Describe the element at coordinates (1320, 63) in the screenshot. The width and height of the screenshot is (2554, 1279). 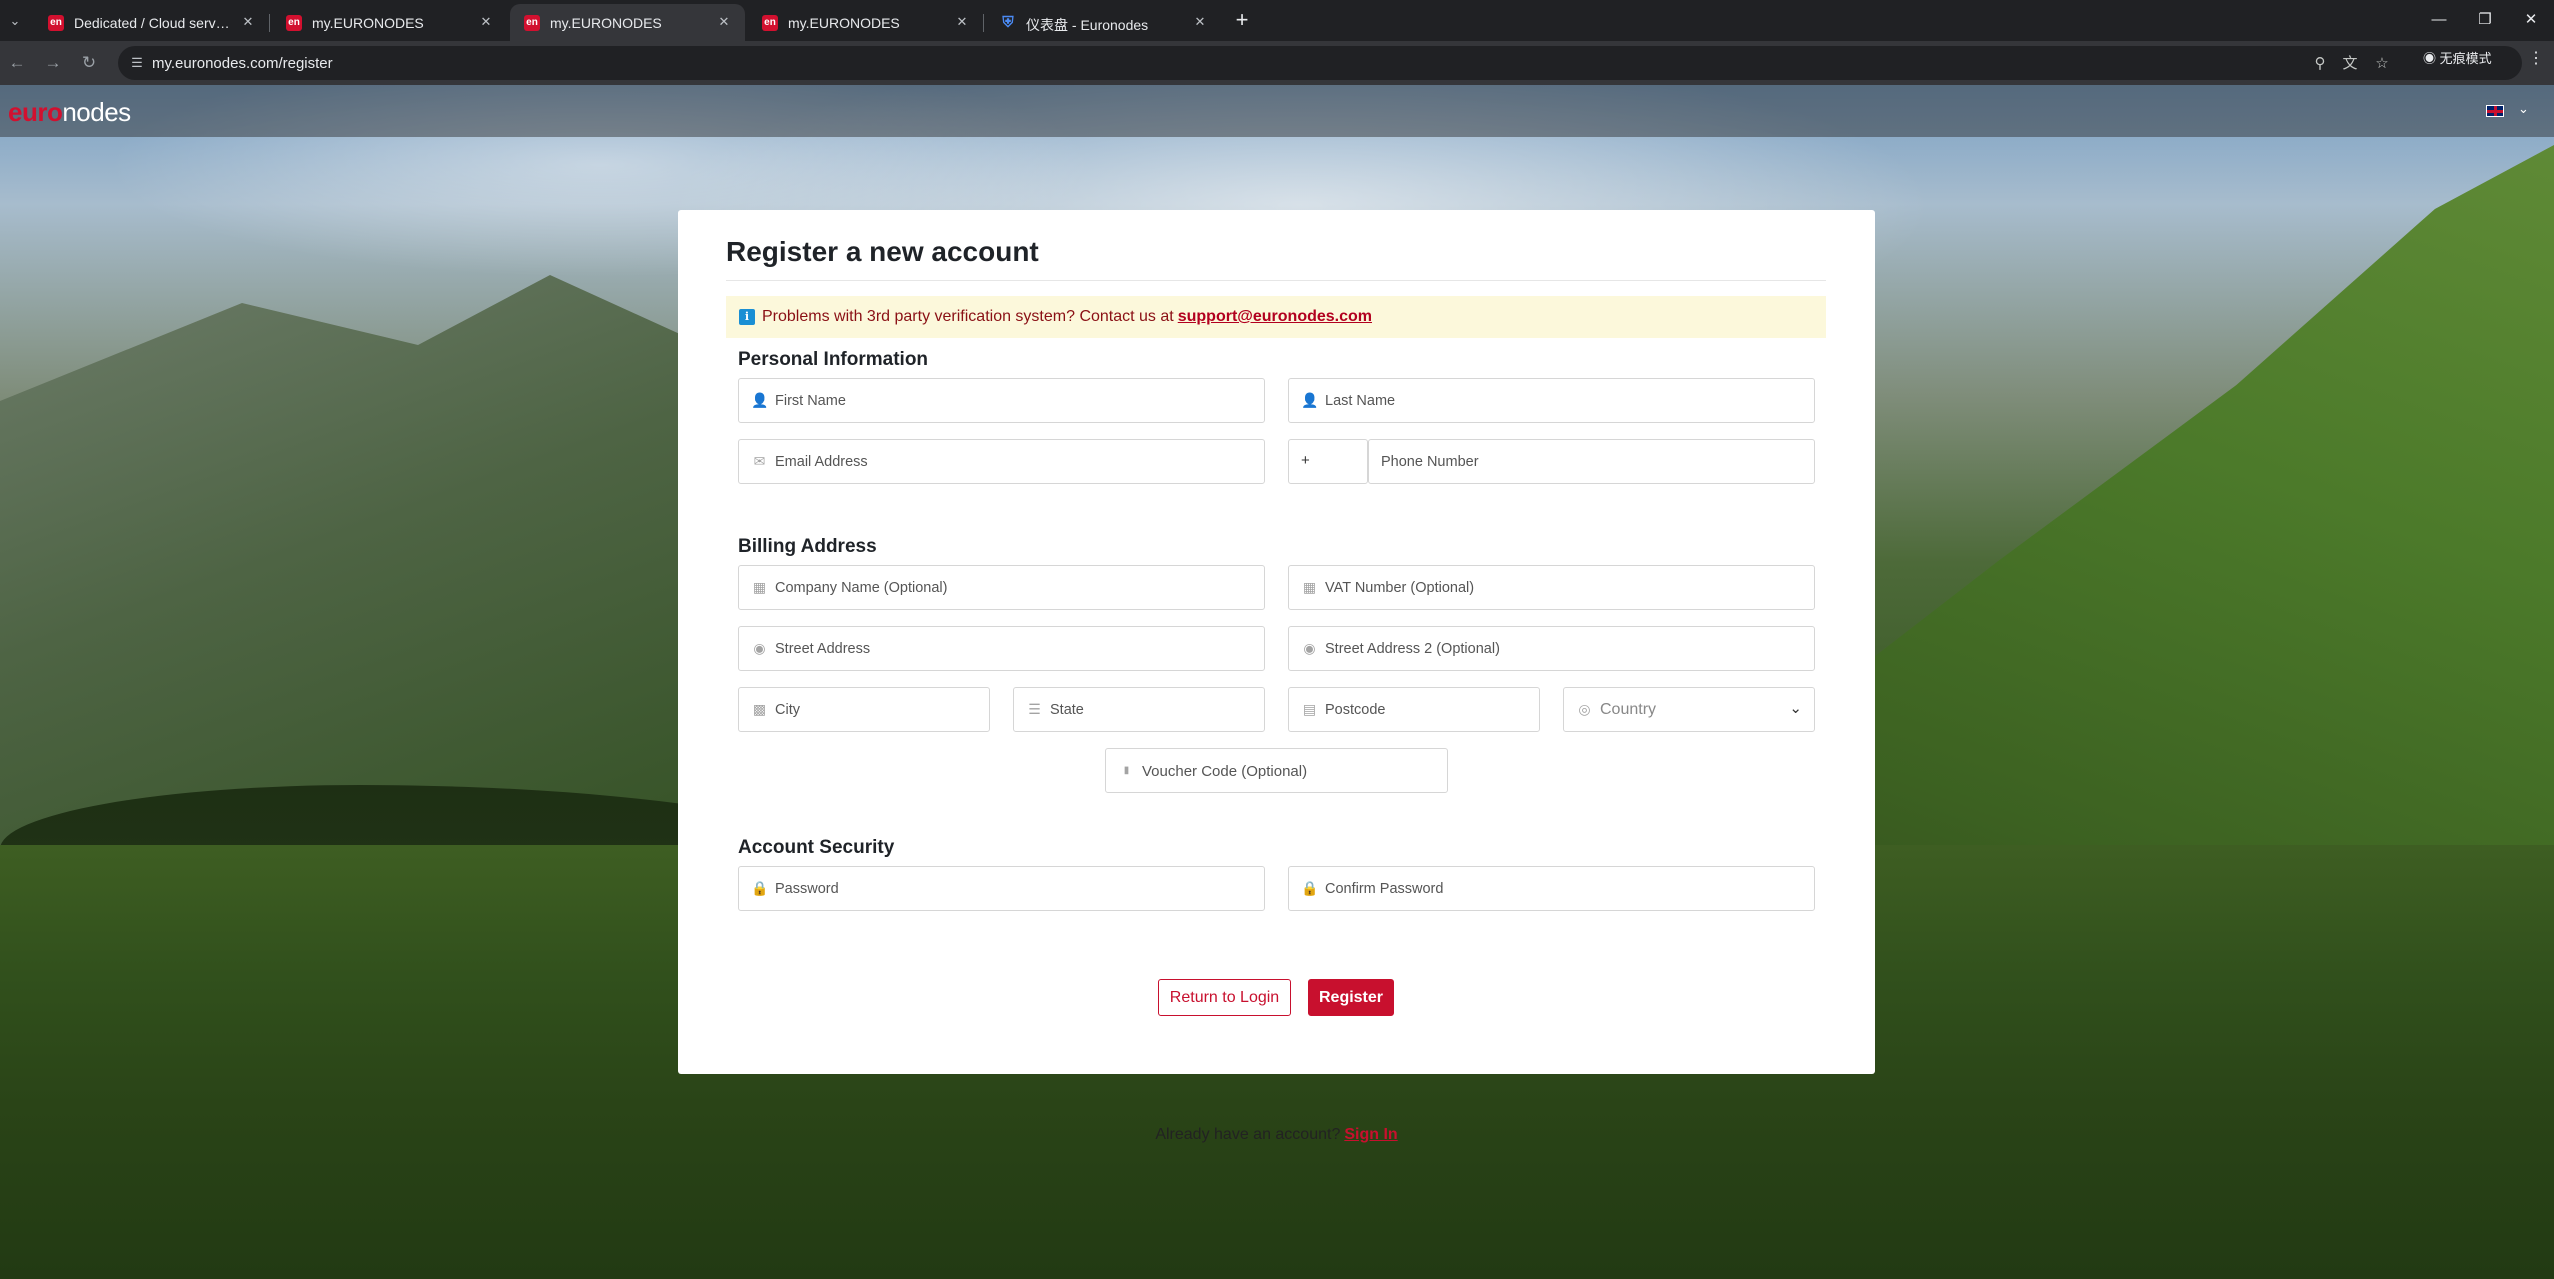
I see `address-bar: ☰ my.euronodes.com/register ⚲ 文 ☆` at that location.